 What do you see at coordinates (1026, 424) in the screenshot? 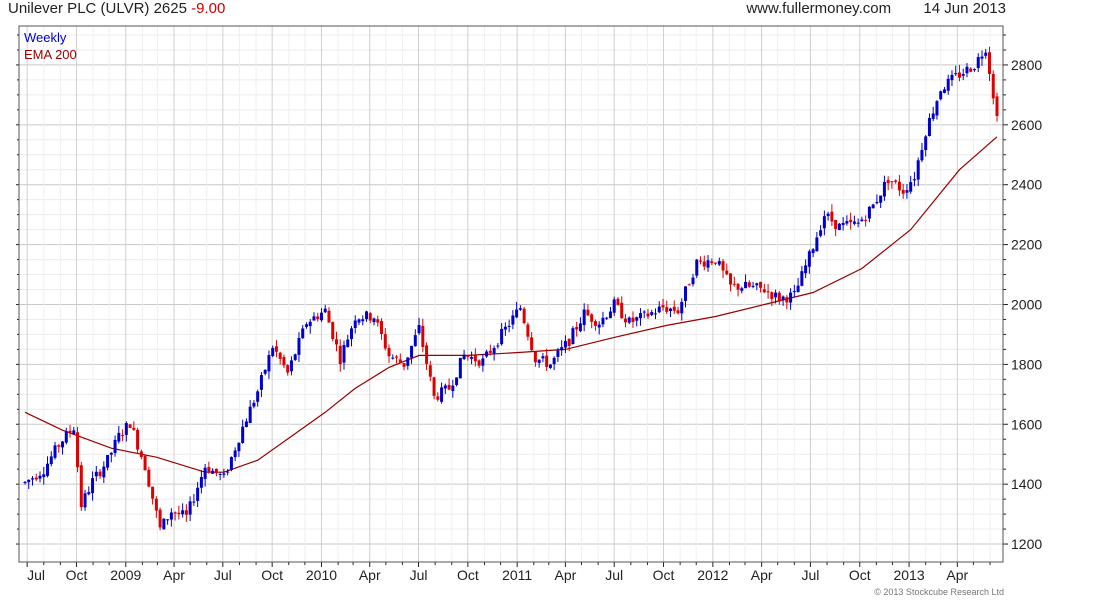
I see `y-tick-label: 1600` at bounding box center [1026, 424].